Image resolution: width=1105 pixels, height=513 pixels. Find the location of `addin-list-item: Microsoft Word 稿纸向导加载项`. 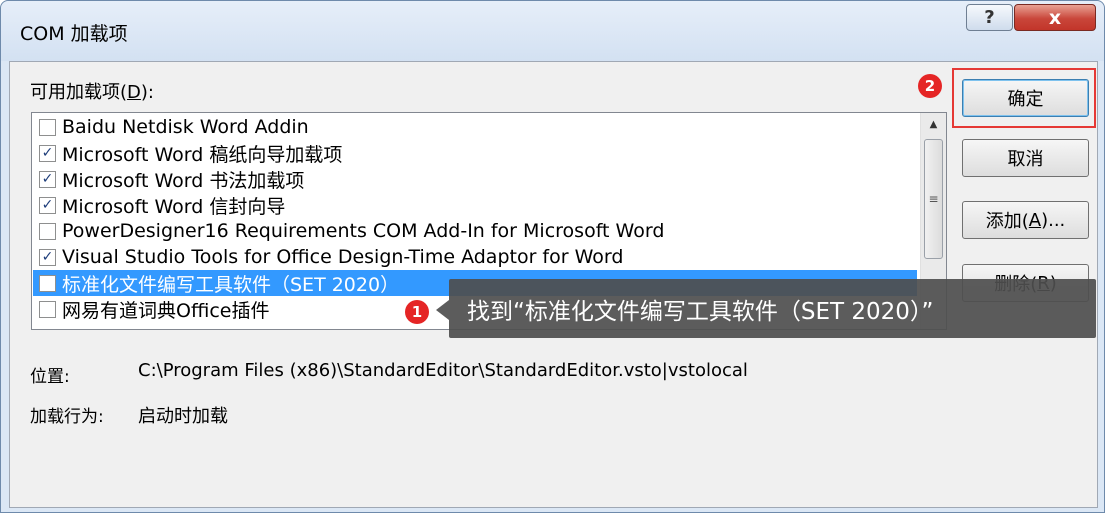

addin-list-item: Microsoft Word 稿纸向导加载项 is located at coordinates (475, 153).